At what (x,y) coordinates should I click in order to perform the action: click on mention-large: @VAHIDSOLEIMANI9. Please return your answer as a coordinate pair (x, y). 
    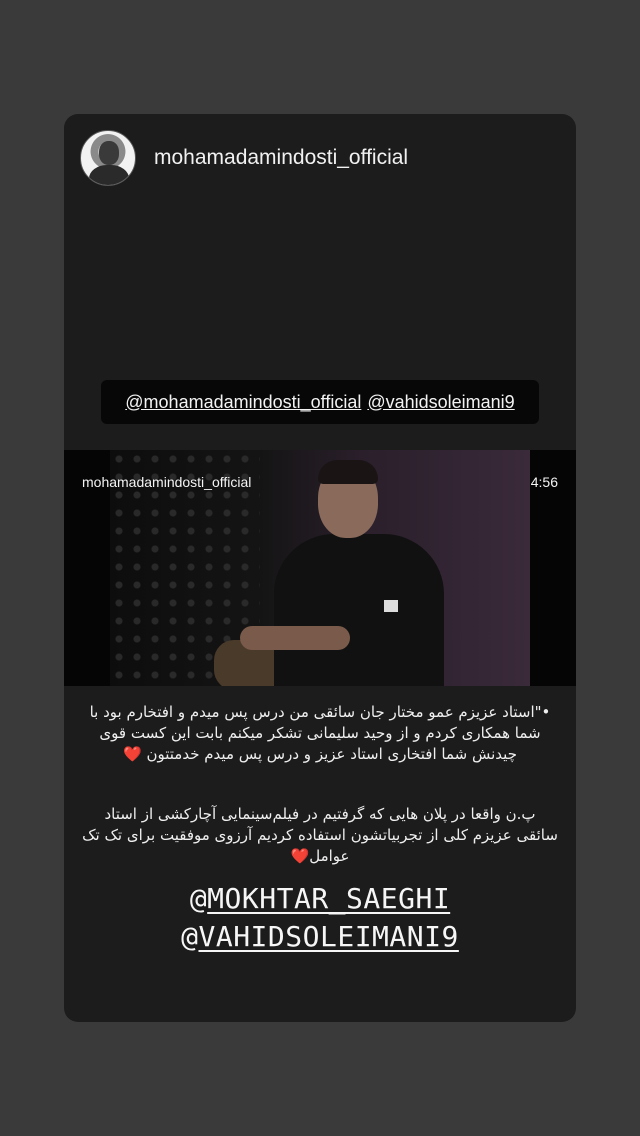
    Looking at the image, I should click on (320, 937).